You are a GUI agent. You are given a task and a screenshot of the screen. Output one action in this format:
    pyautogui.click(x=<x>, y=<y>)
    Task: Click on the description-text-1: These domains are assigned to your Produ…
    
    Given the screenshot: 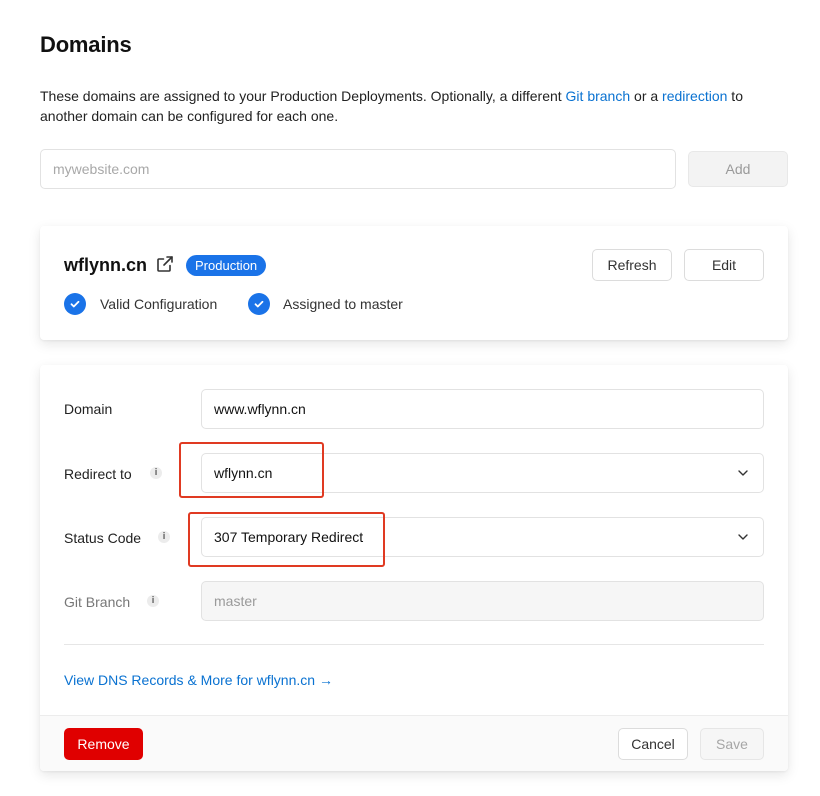 What is the action you would take?
    pyautogui.click(x=303, y=96)
    